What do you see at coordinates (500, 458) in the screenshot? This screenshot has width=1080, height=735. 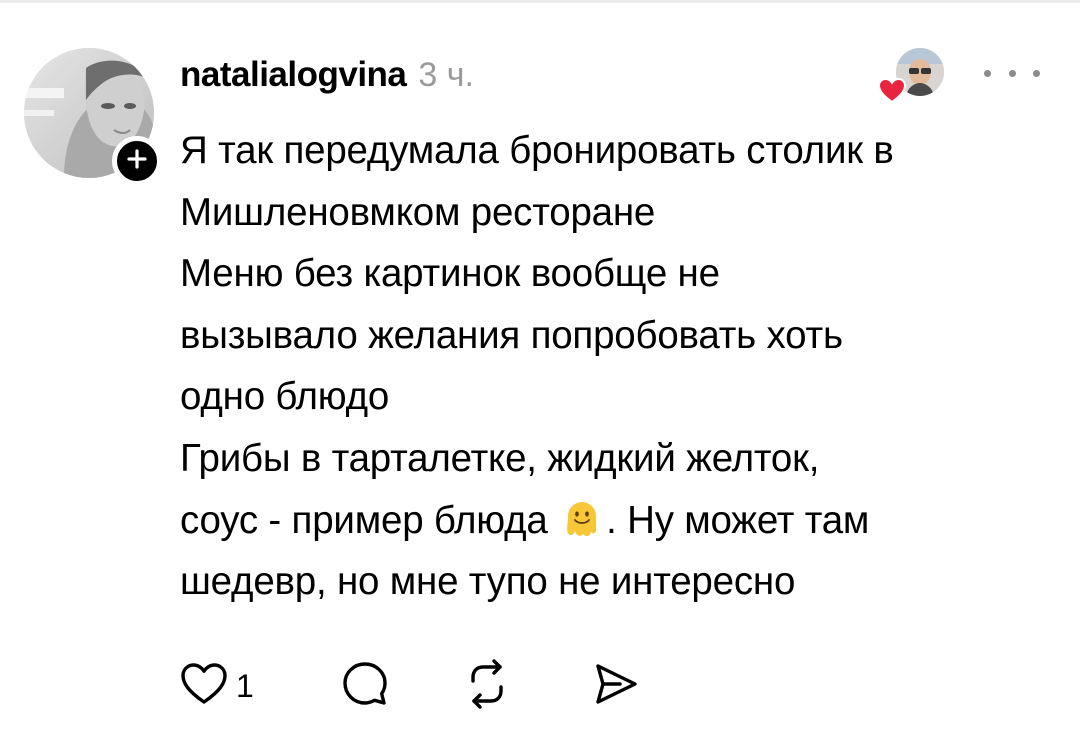 I see `comment-line: Грибы в тарталетке, жидкий желток,` at bounding box center [500, 458].